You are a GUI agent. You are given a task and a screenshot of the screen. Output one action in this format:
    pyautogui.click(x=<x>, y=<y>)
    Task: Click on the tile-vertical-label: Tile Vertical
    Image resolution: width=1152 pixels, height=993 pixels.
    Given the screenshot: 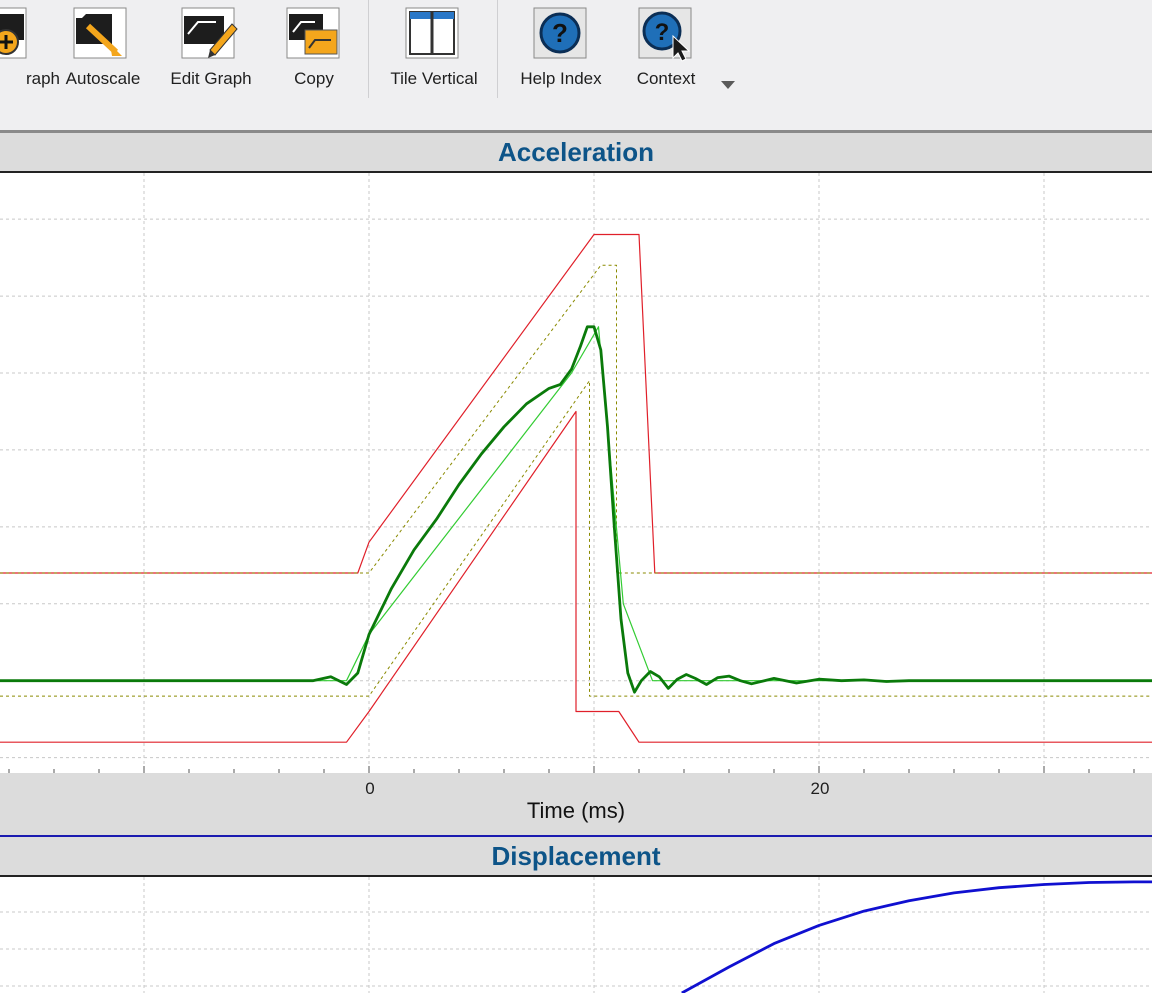 What is the action you would take?
    pyautogui.click(x=434, y=78)
    